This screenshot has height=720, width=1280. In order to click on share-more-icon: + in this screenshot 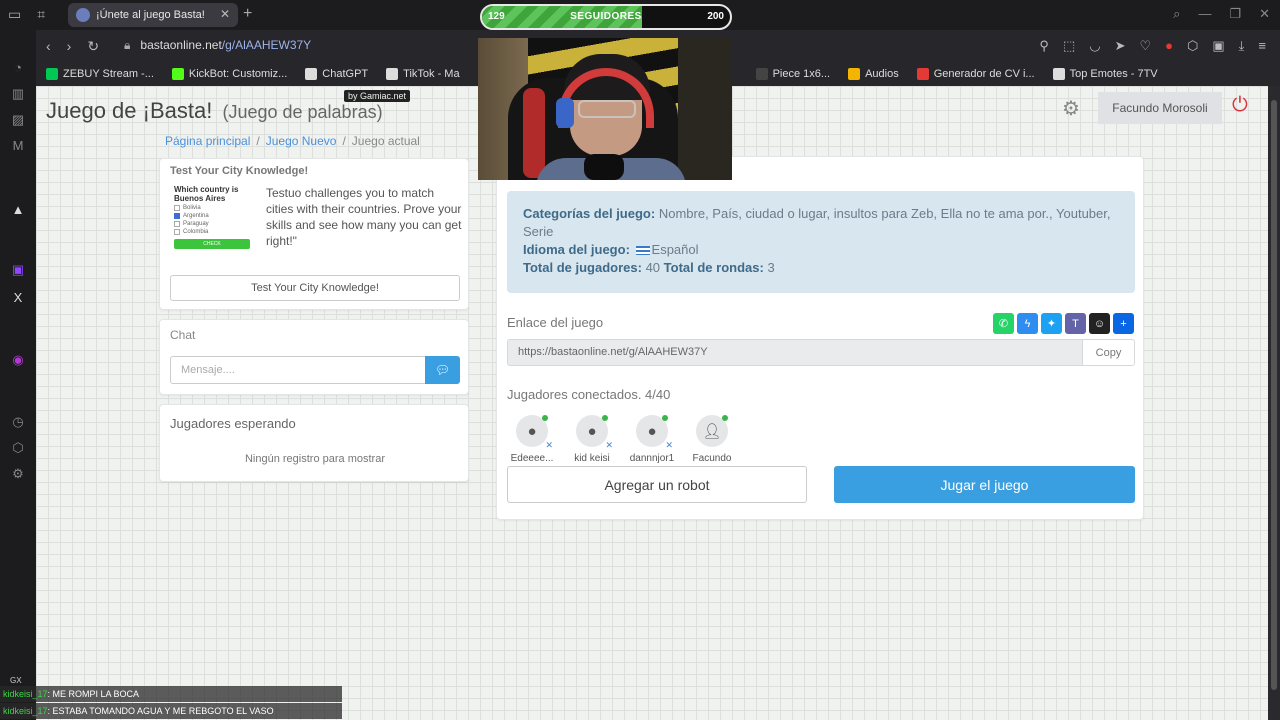, I will do `click(1123, 323)`.